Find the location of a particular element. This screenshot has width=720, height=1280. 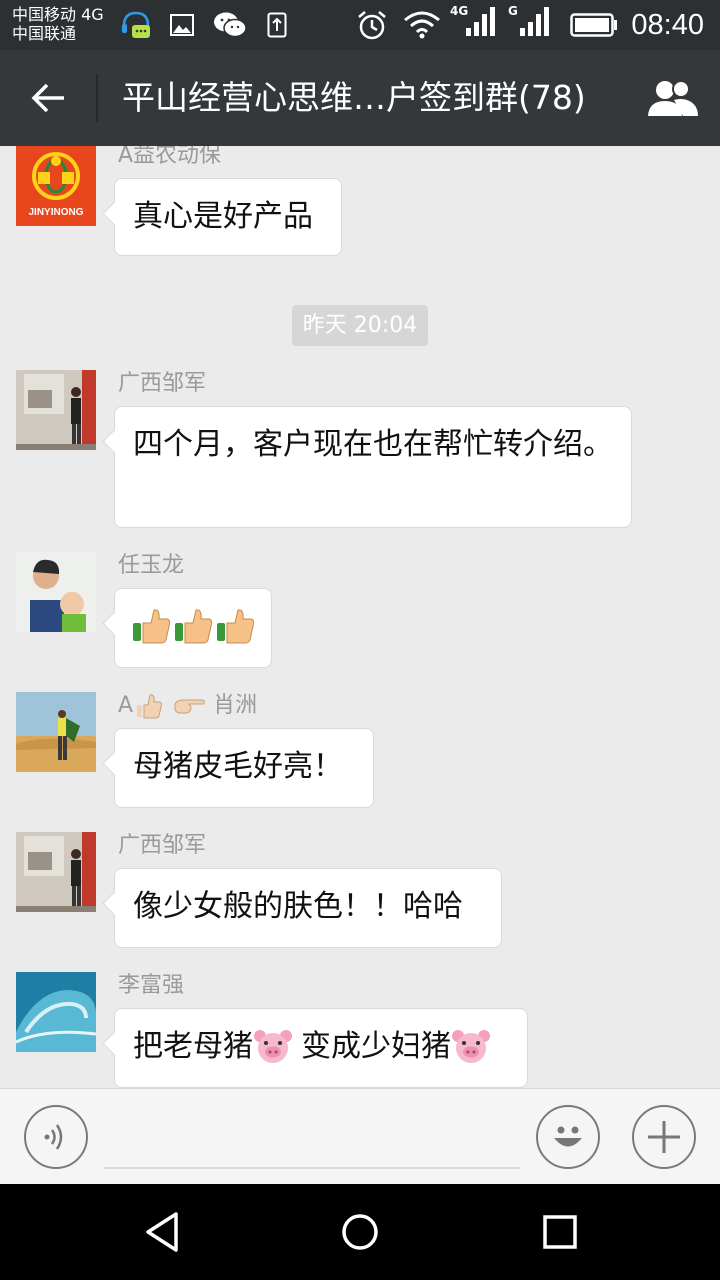

carrier-info: 中国移动 4G 中国联通 is located at coordinates (58, 24).